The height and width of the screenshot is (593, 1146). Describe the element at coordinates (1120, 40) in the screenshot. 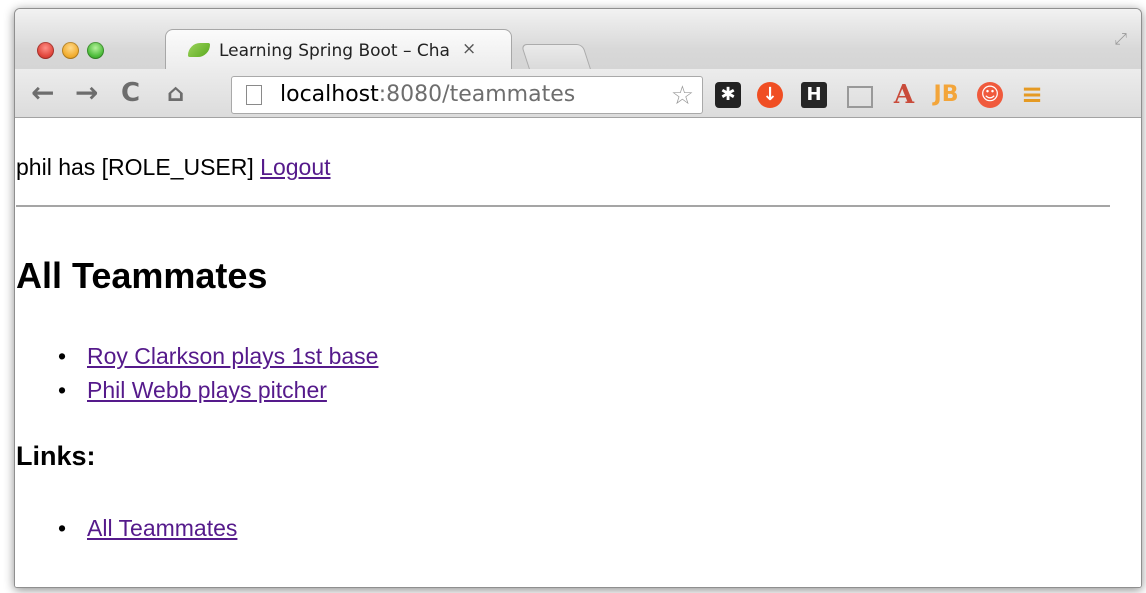

I see `fullscreen-icon: ⤢` at that location.